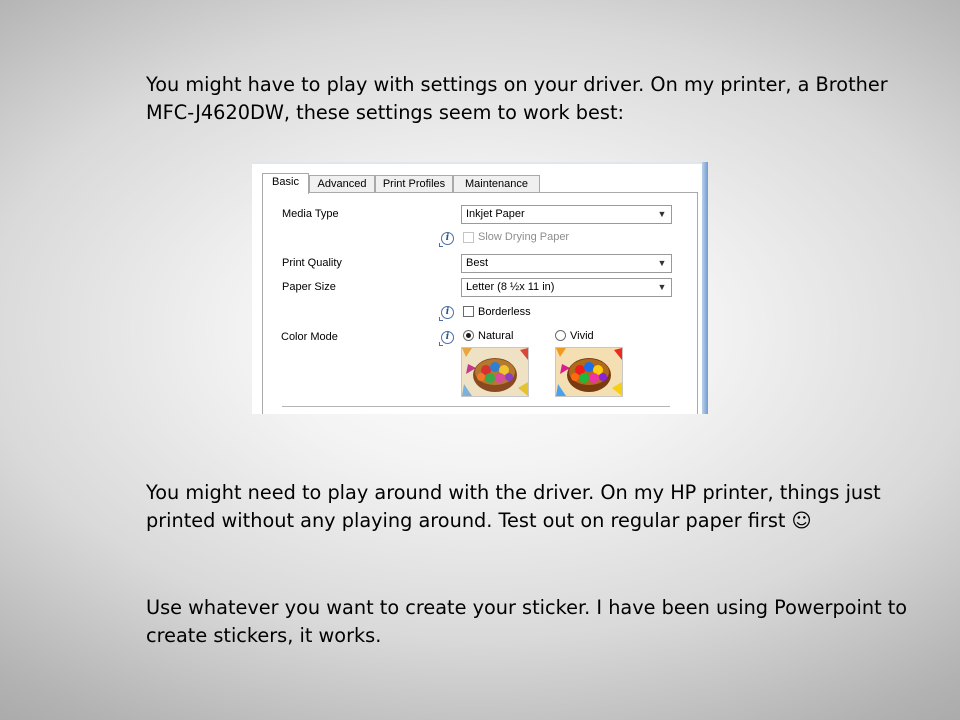 This screenshot has height=720, width=960. I want to click on vivid-preview-image, so click(589, 372).